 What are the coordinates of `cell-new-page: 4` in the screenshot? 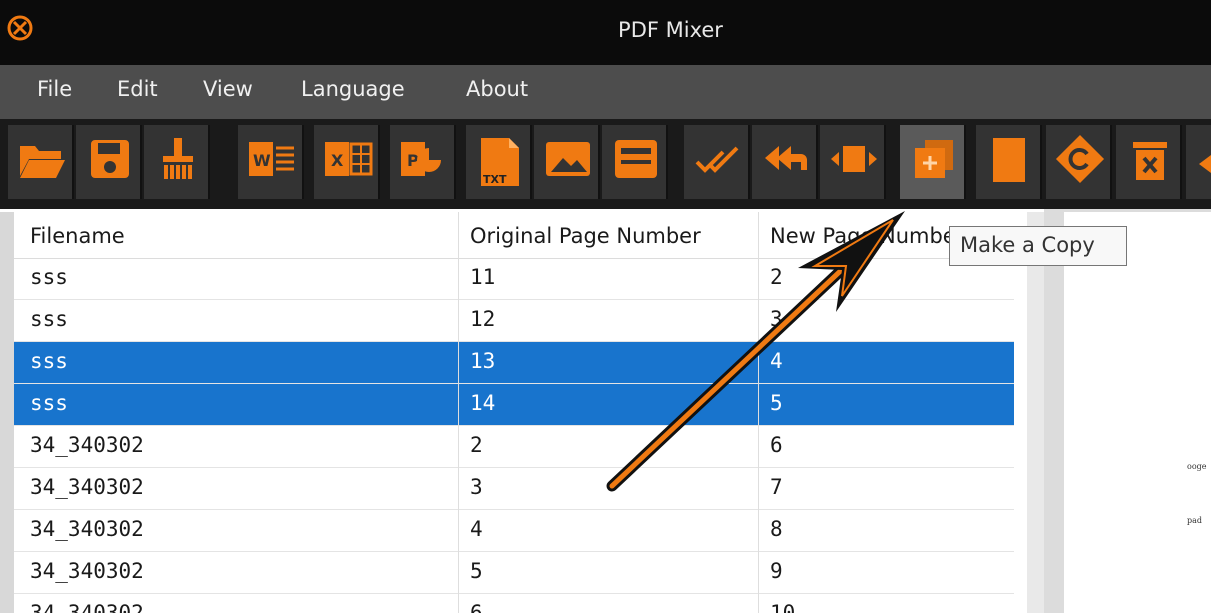 It's located at (776, 361).